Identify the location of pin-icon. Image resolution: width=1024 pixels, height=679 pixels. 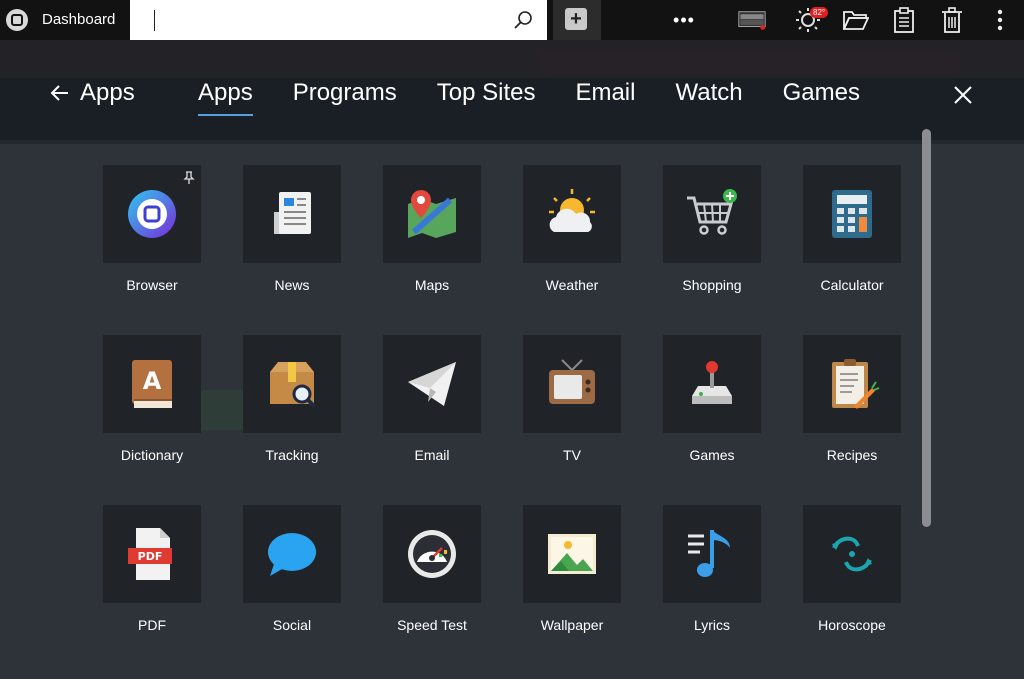
(189, 178).